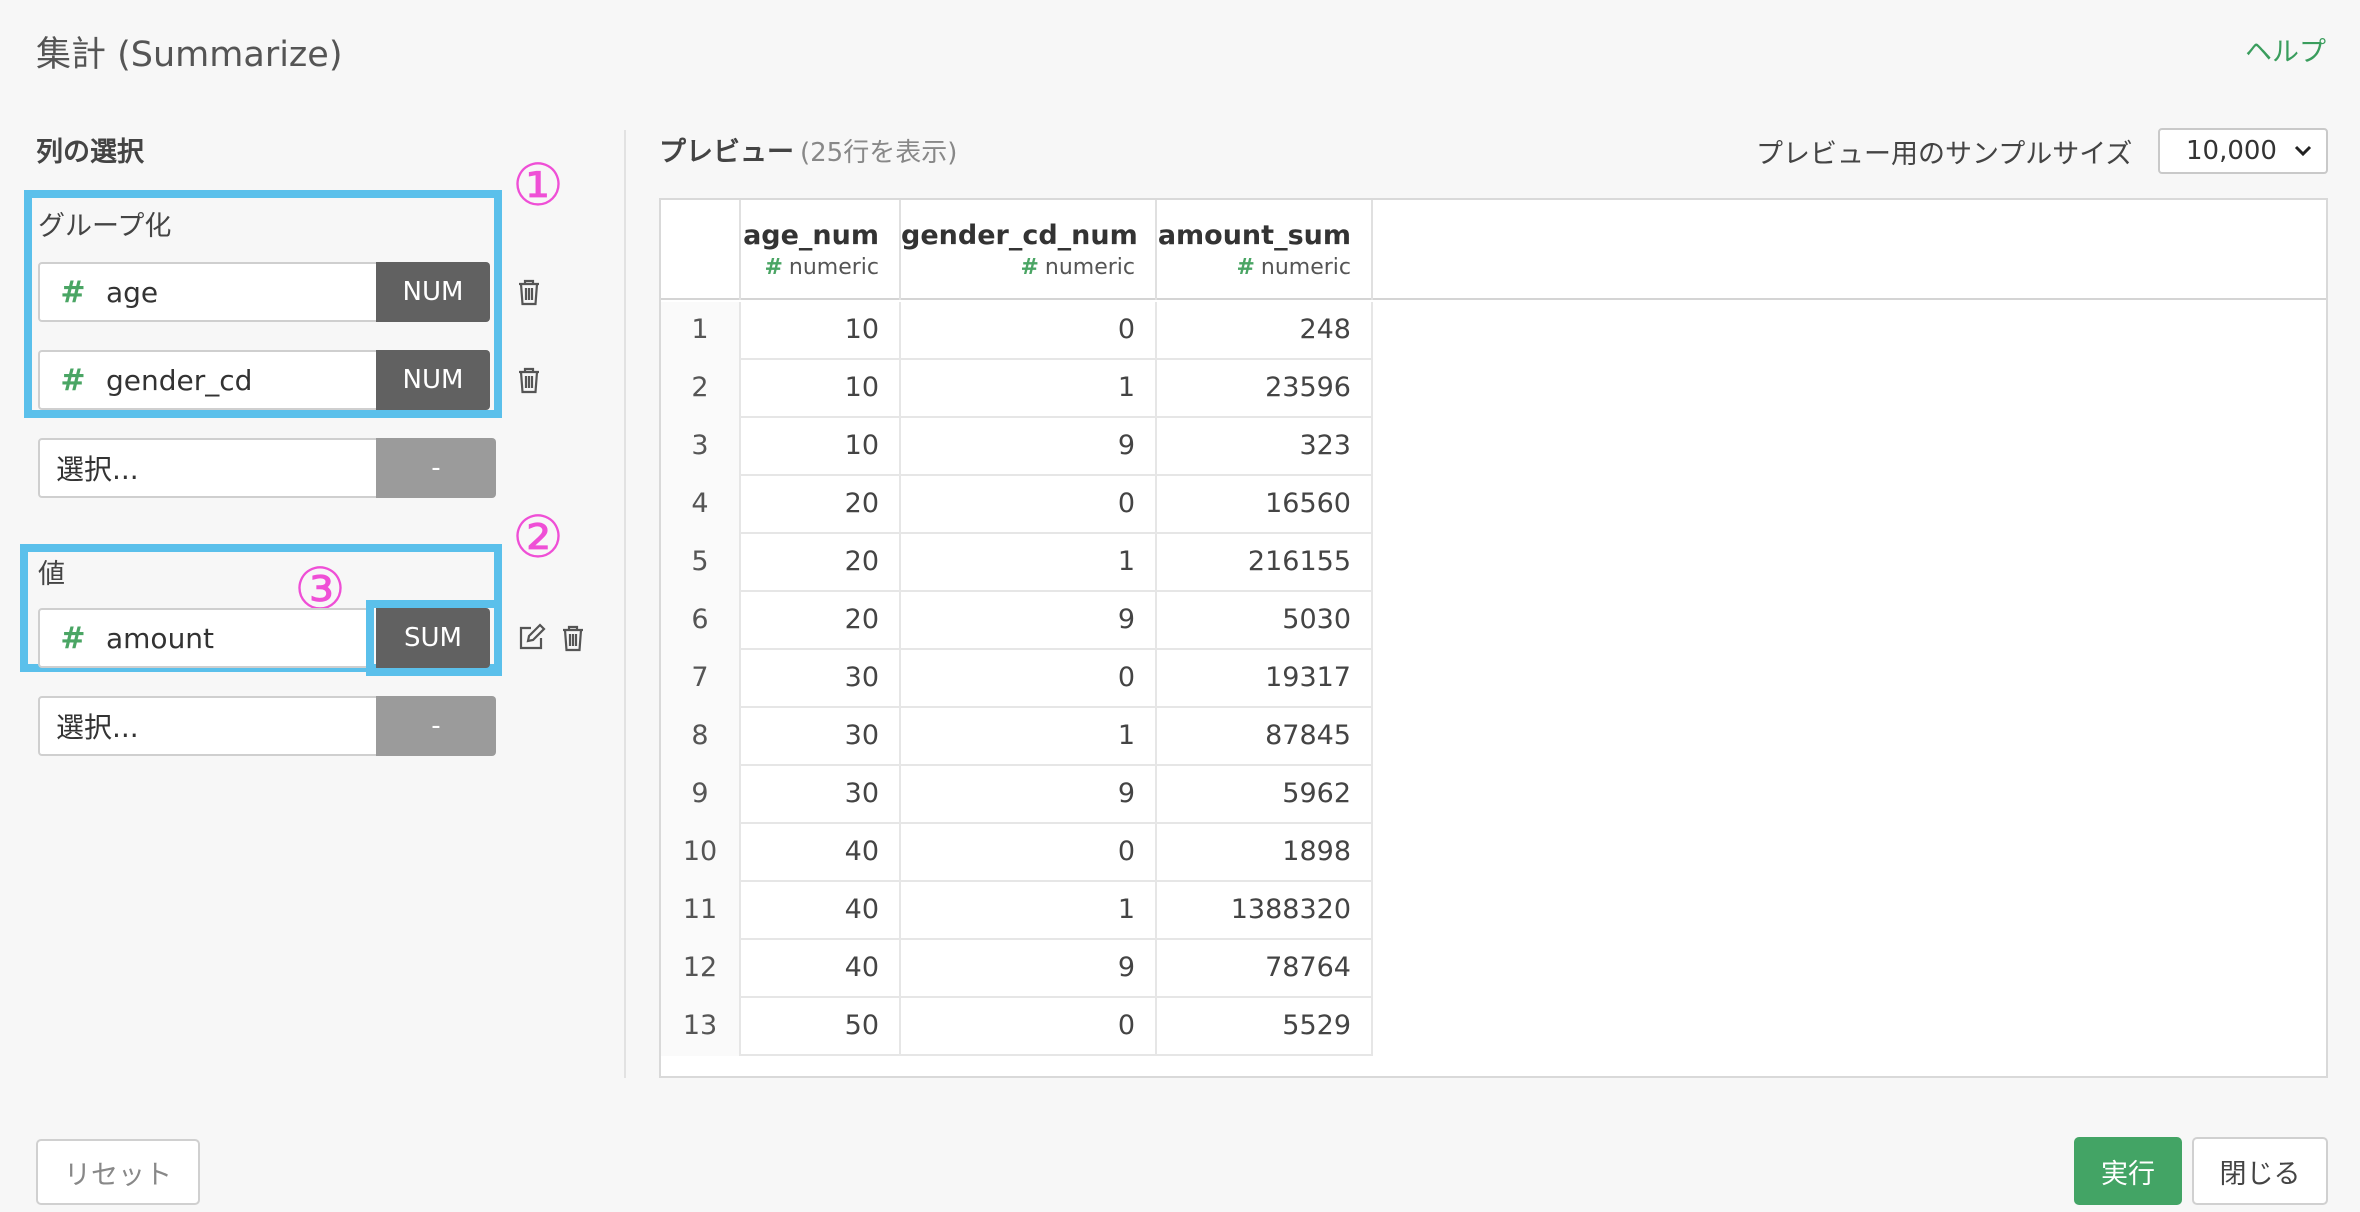  Describe the element at coordinates (2285, 49) in the screenshot. I see `help-link: ヘルプ` at that location.